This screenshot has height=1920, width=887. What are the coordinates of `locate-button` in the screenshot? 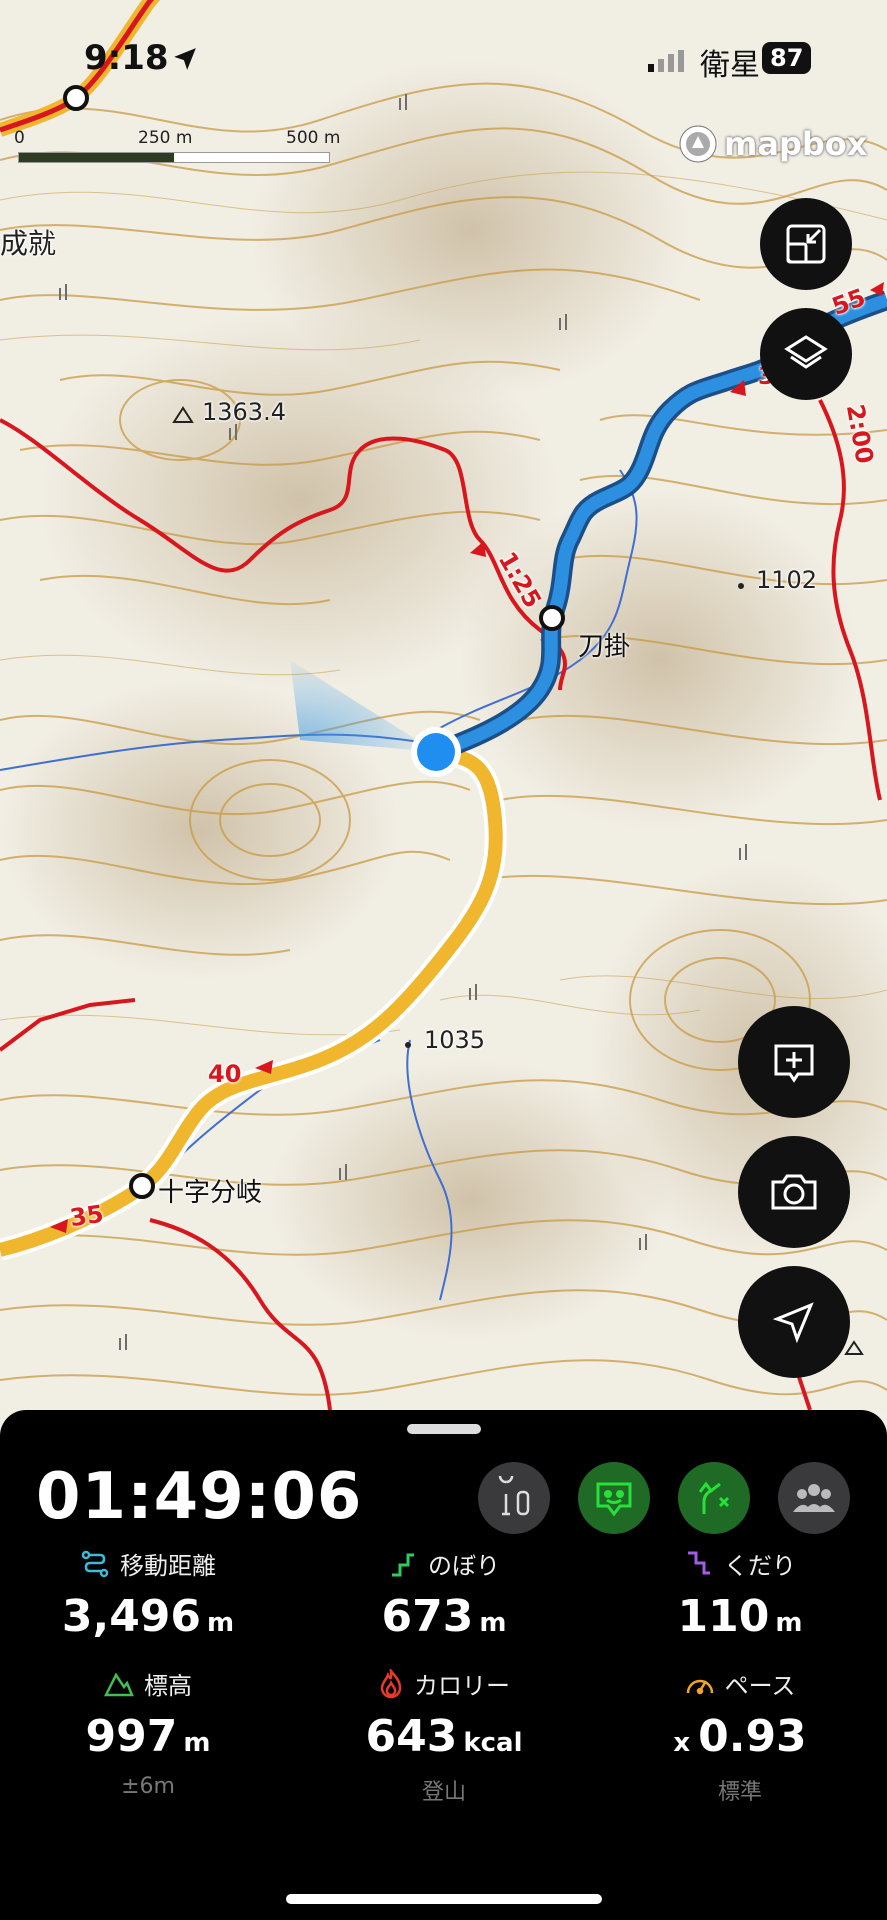 It's located at (794, 1322).